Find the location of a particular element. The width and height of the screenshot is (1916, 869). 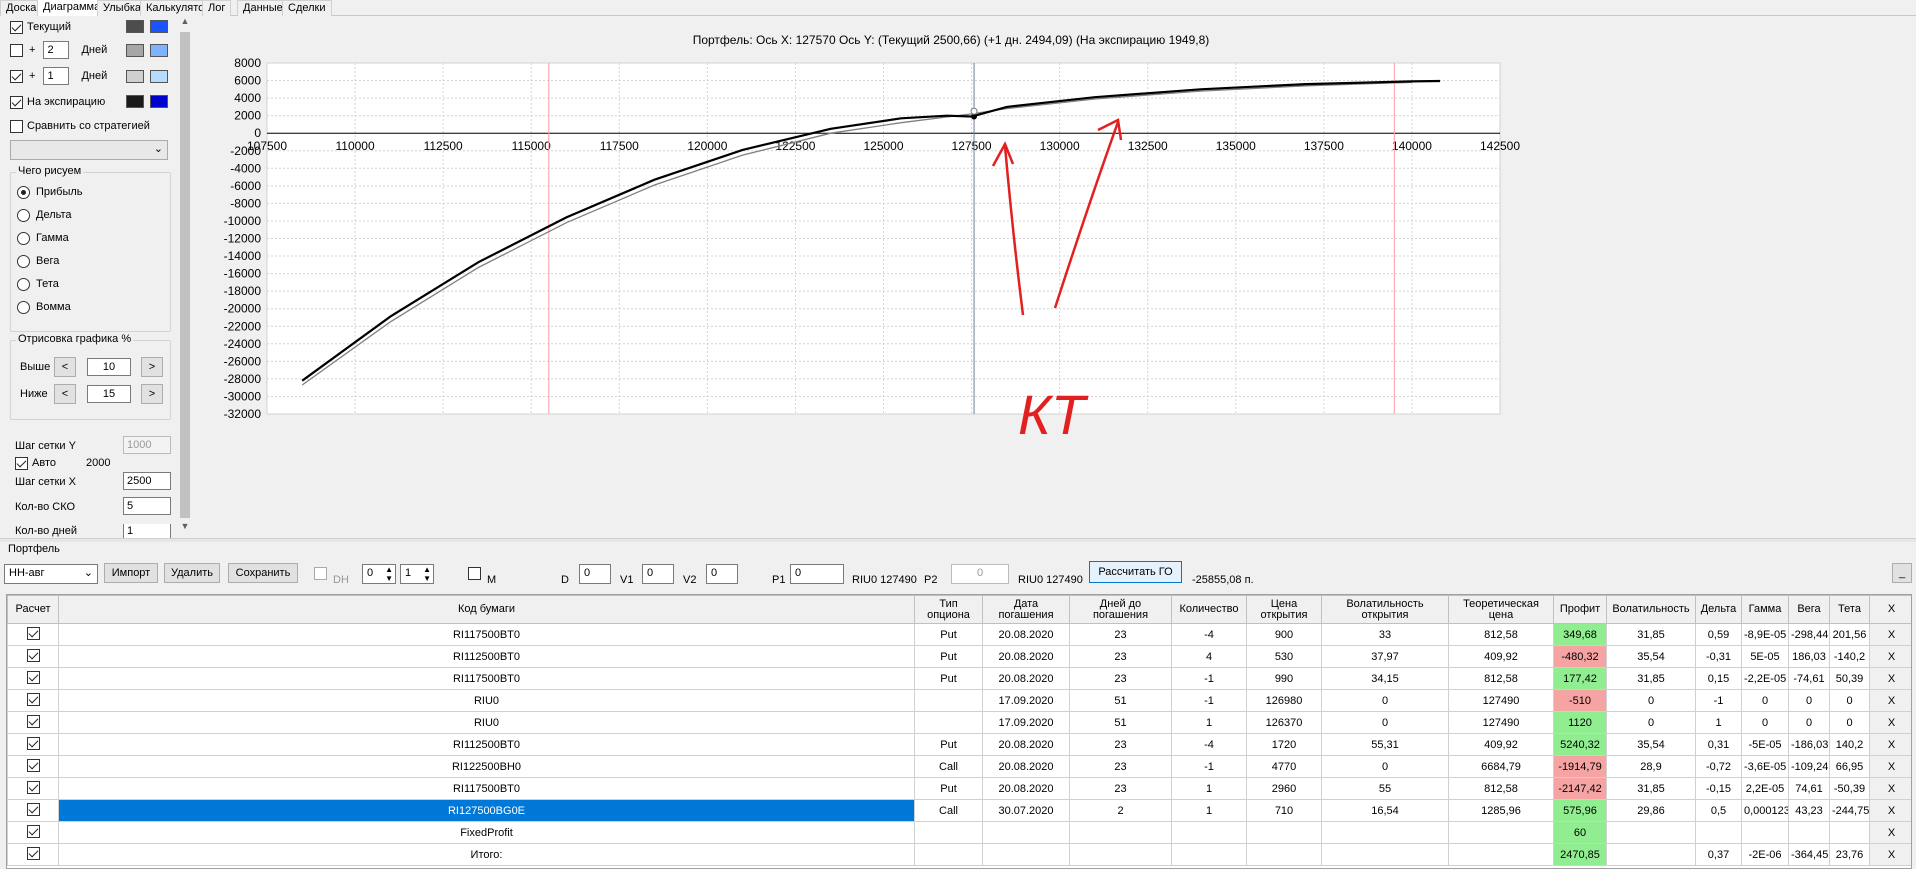

current-color-b-swatch is located at coordinates (159, 26).